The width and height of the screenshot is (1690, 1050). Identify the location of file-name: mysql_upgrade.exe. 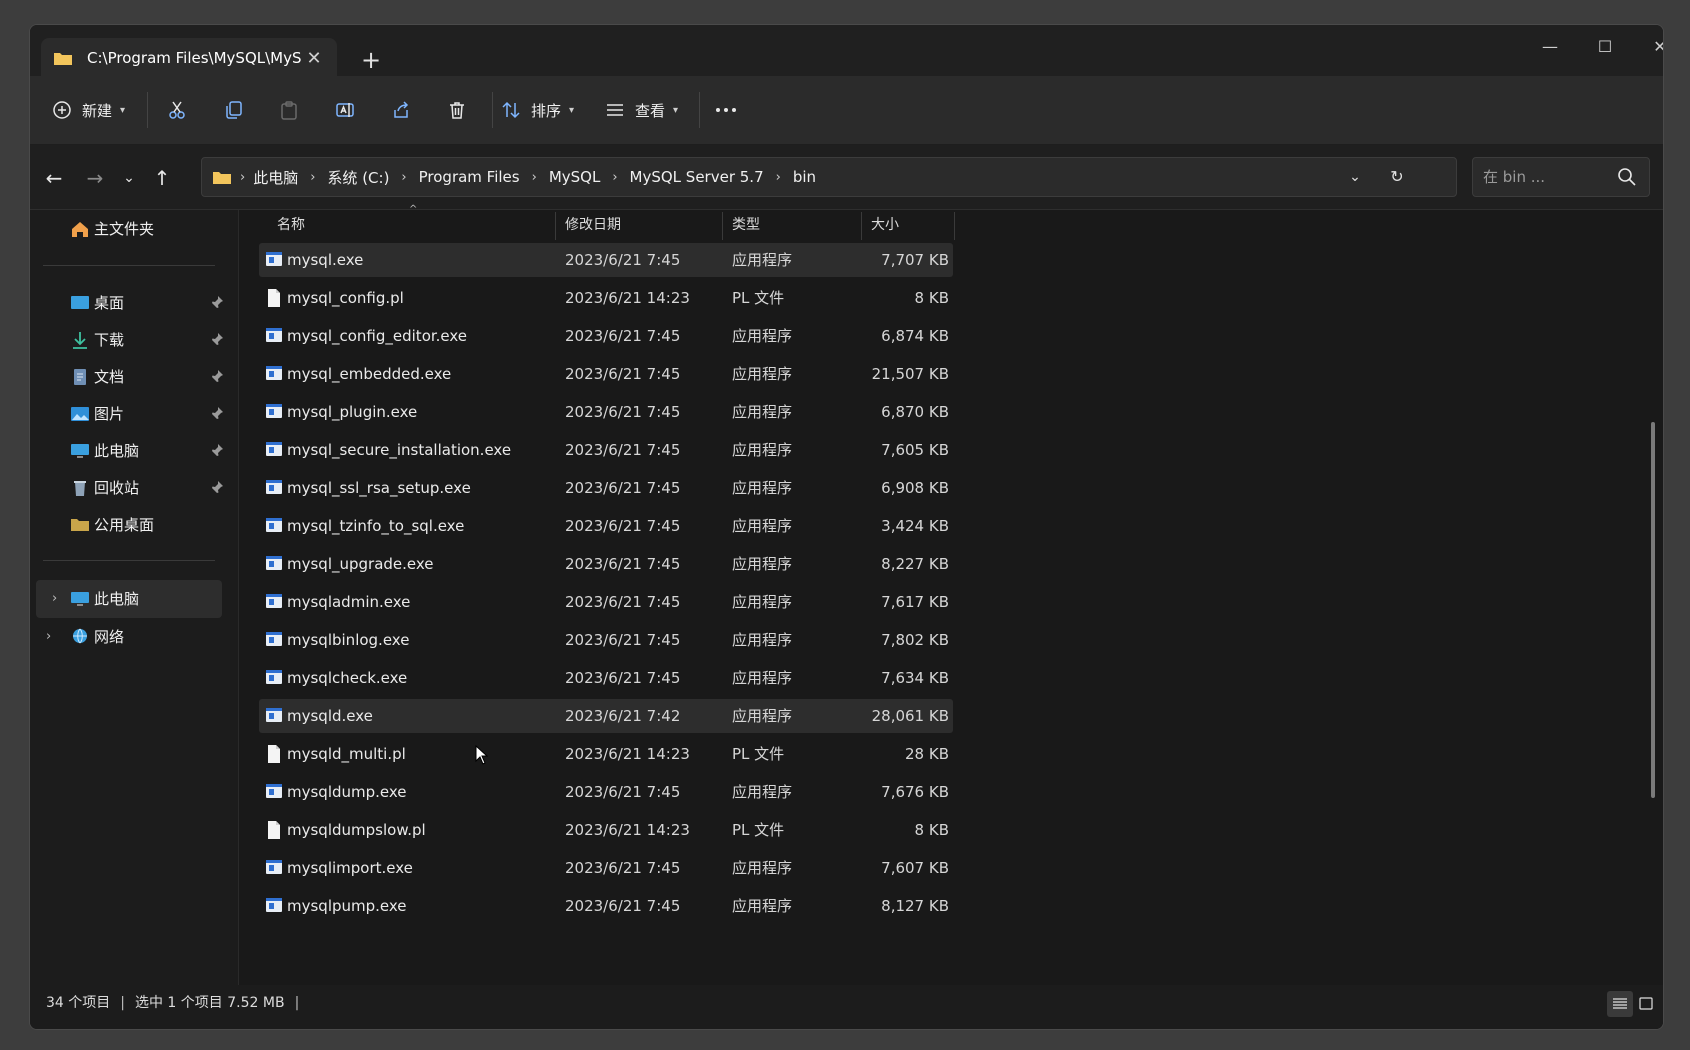
(360, 564).